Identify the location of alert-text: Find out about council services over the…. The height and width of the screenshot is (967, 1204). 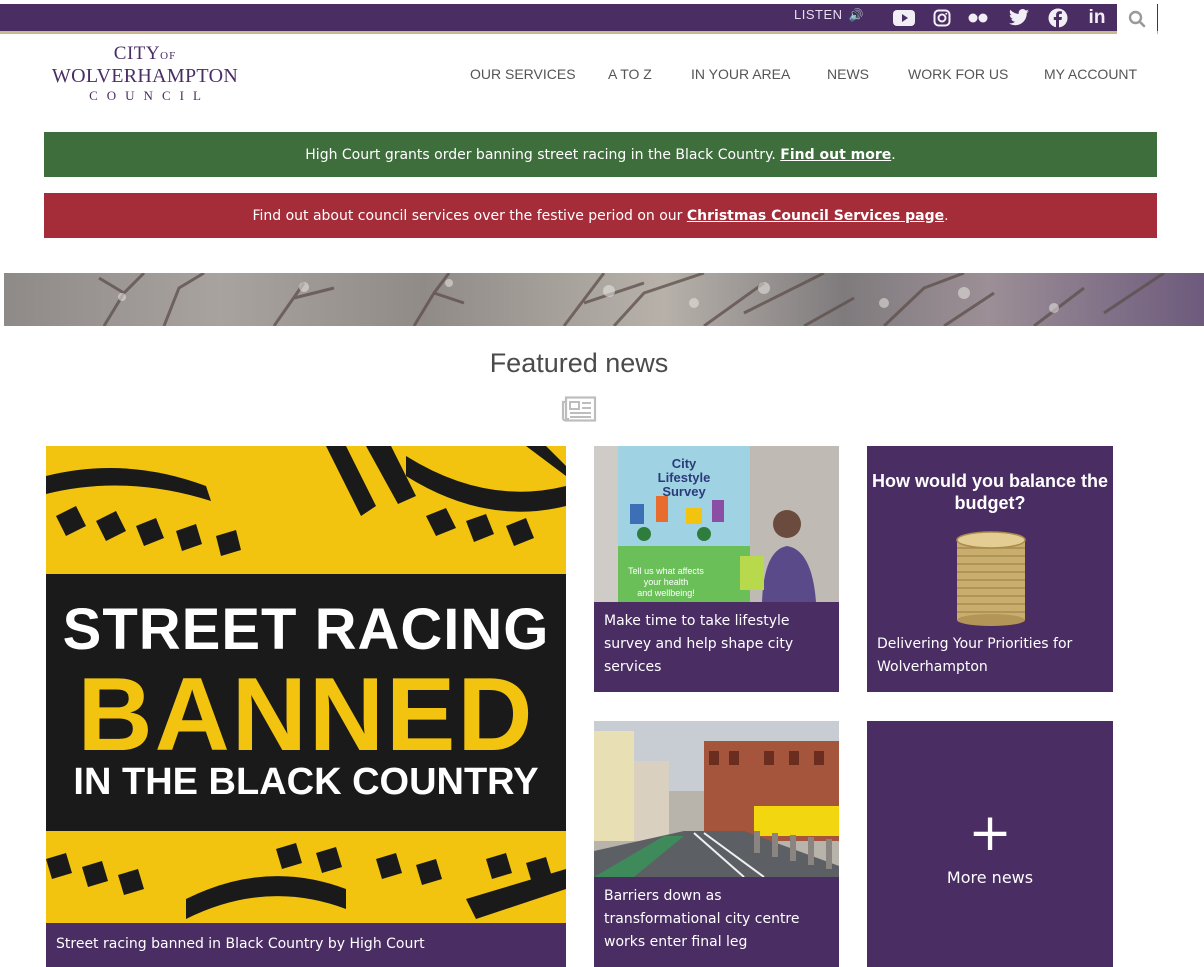
(469, 215).